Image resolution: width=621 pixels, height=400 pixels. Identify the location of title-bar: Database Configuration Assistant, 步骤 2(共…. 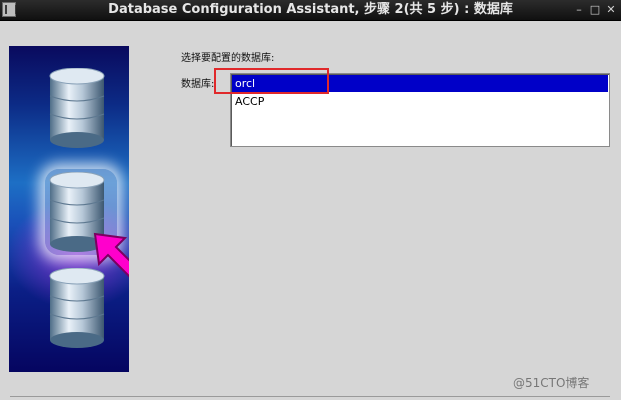
(310, 10).